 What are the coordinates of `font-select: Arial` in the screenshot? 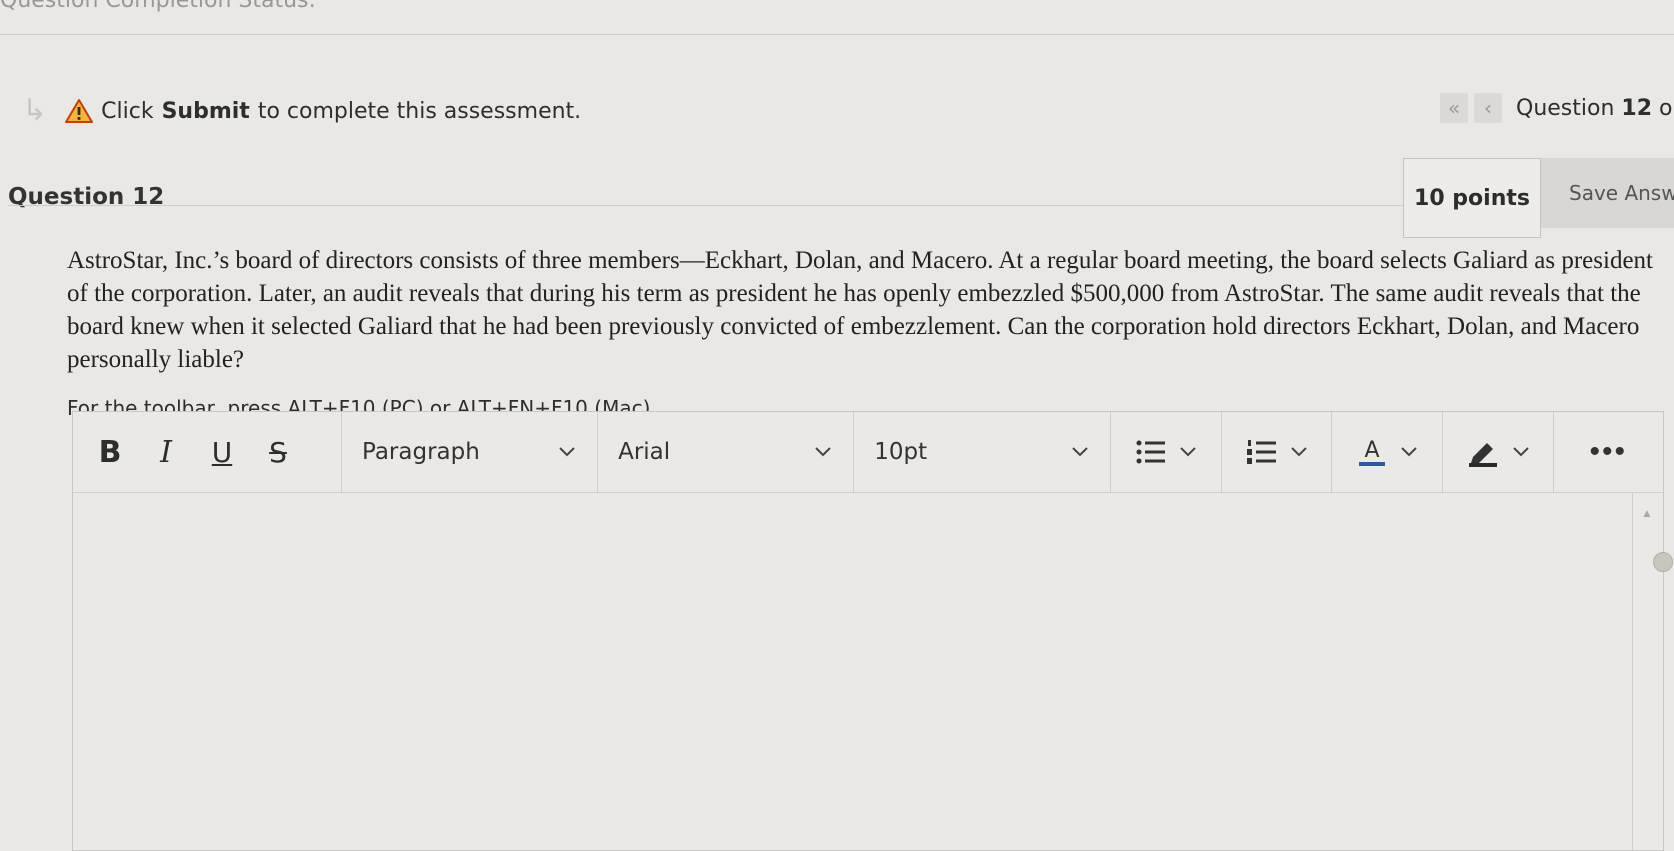 It's located at (726, 452).